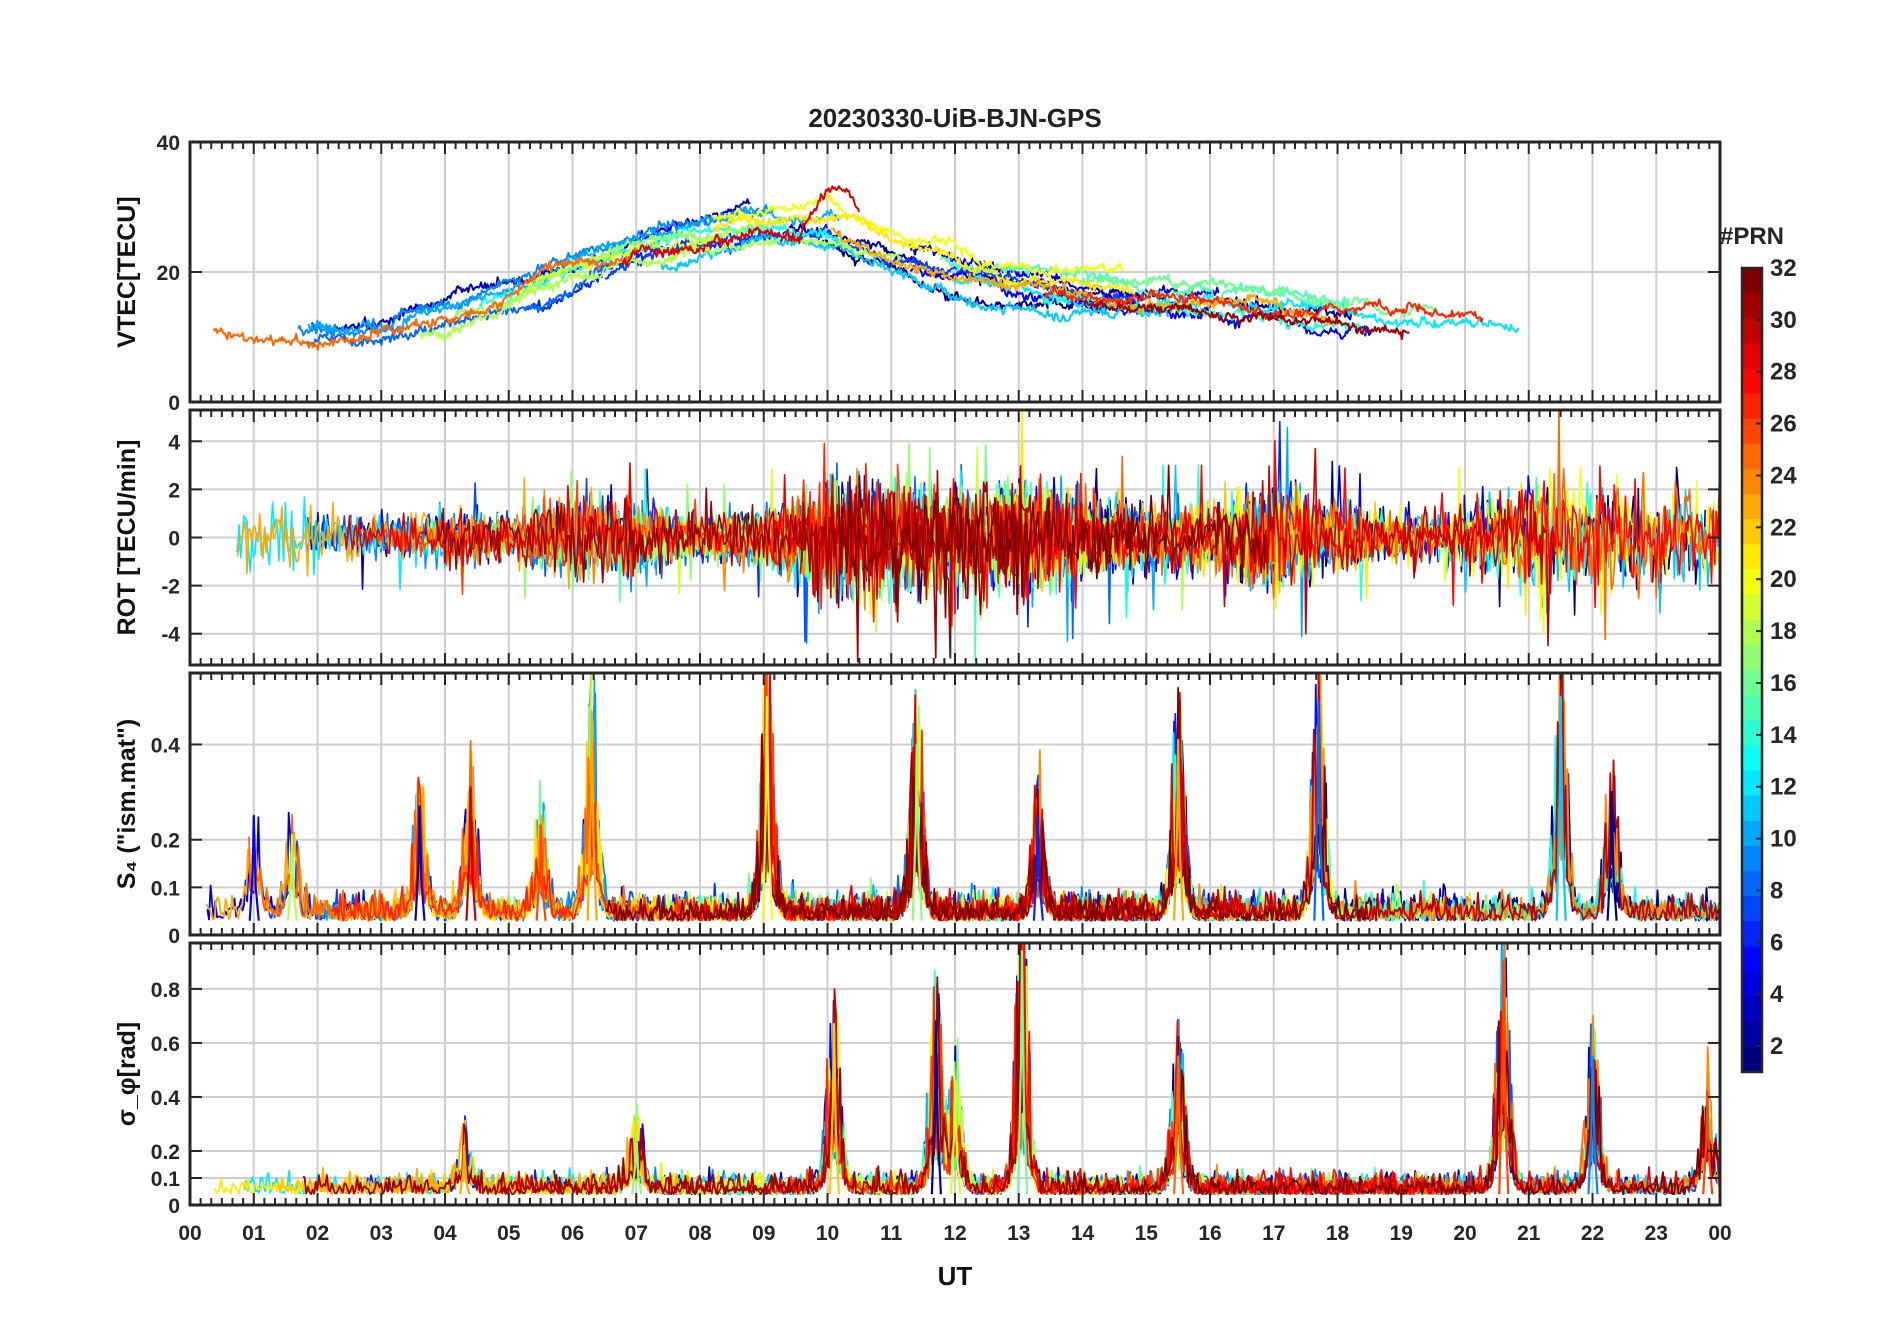 The height and width of the screenshot is (1330, 1902). What do you see at coordinates (1018, 1233) in the screenshot?
I see `x-tick-label: 13` at bounding box center [1018, 1233].